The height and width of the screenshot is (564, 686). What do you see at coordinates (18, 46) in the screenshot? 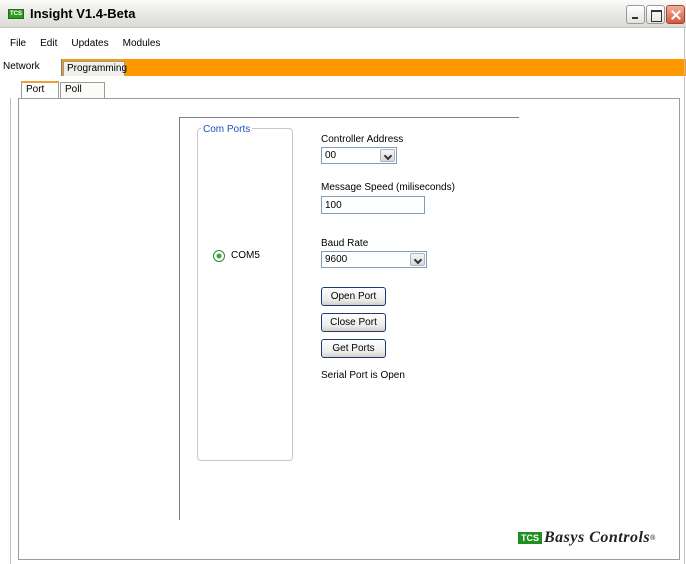
I see `menu-file: File` at bounding box center [18, 46].